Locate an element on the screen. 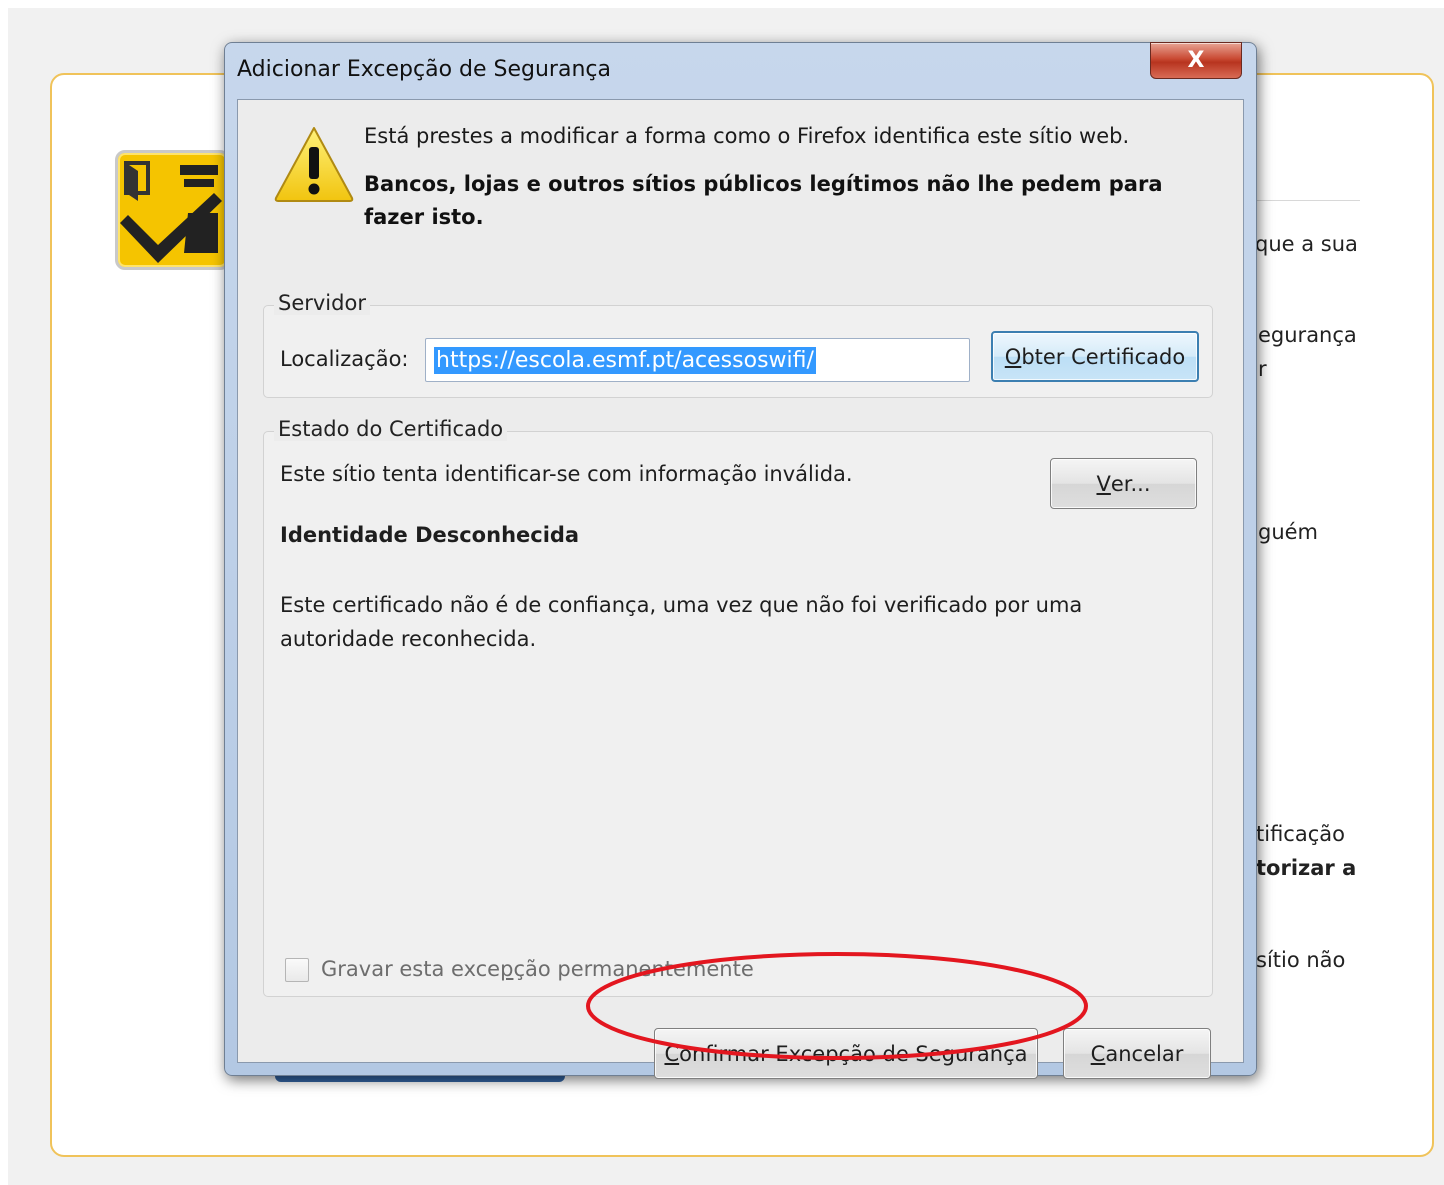 The height and width of the screenshot is (1185, 1444). background-text: r is located at coordinates (1262, 369).